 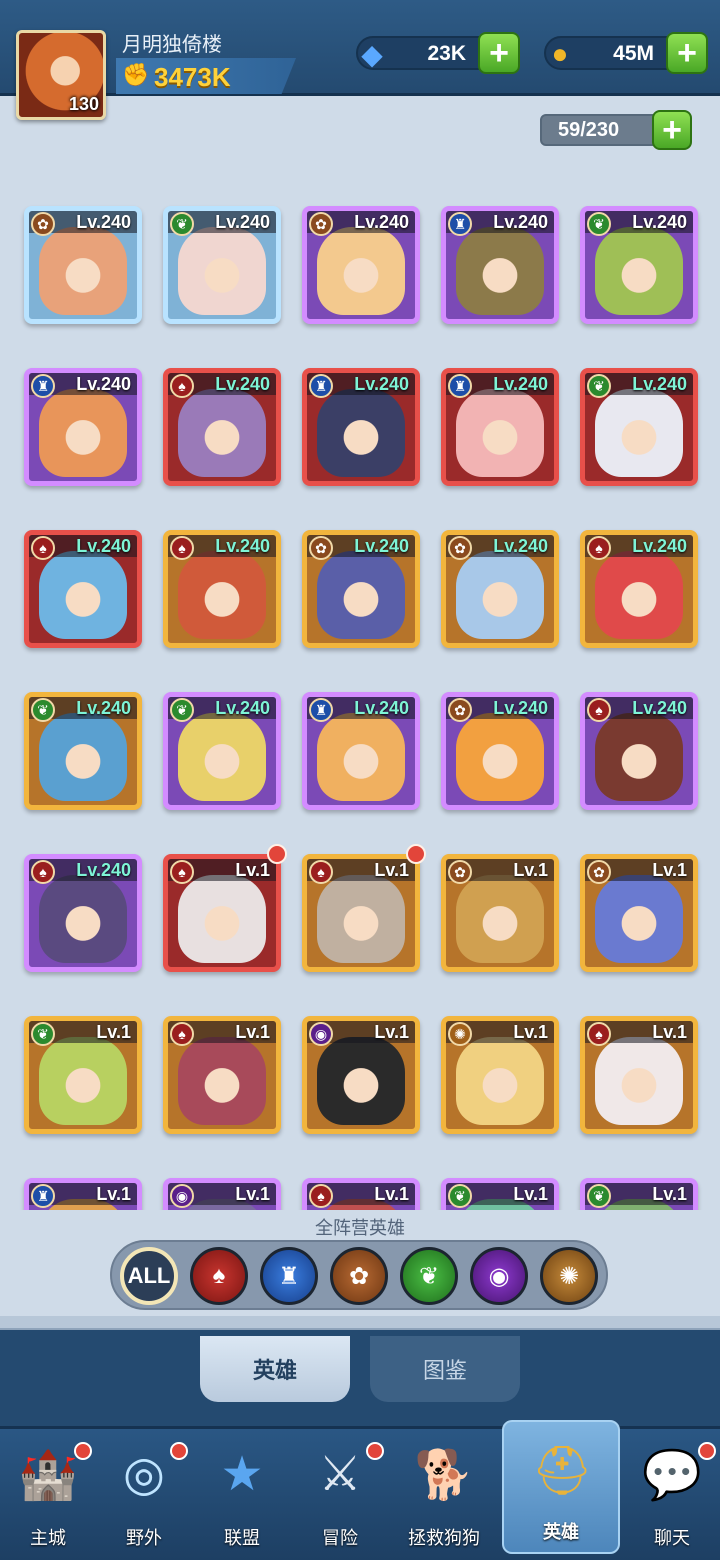 What do you see at coordinates (275, 1369) in the screenshot?
I see `tab-heroes: 英雄` at bounding box center [275, 1369].